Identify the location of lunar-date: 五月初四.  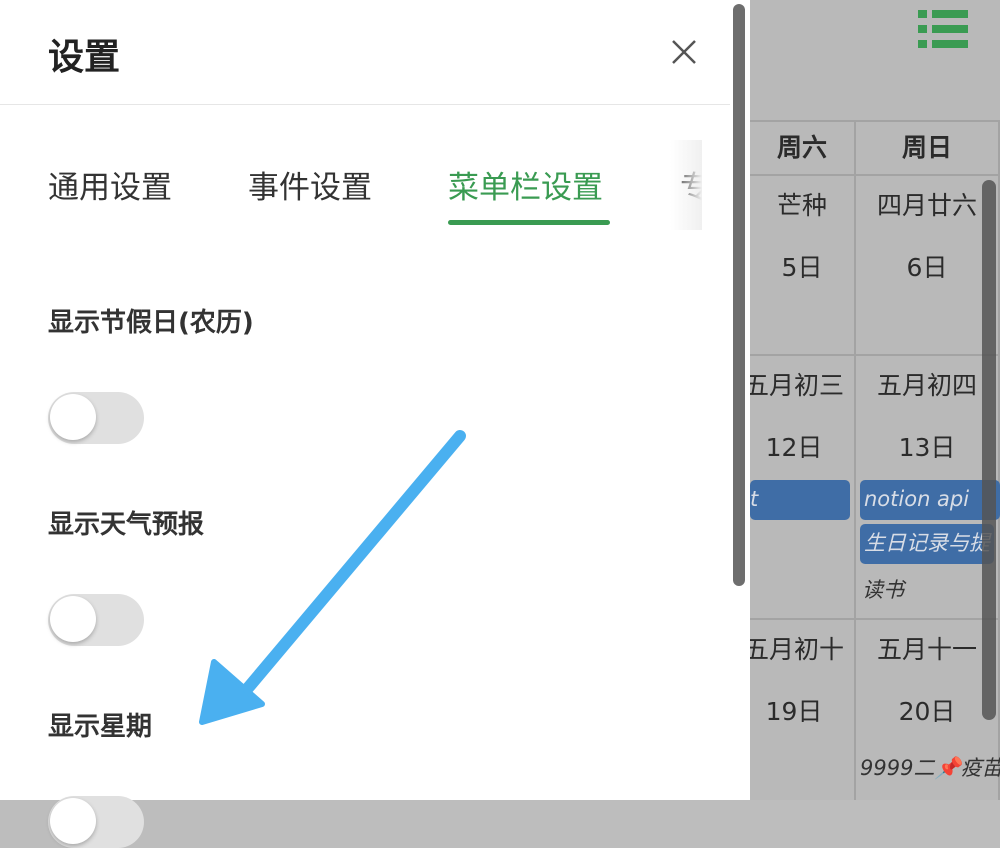
(926, 385).